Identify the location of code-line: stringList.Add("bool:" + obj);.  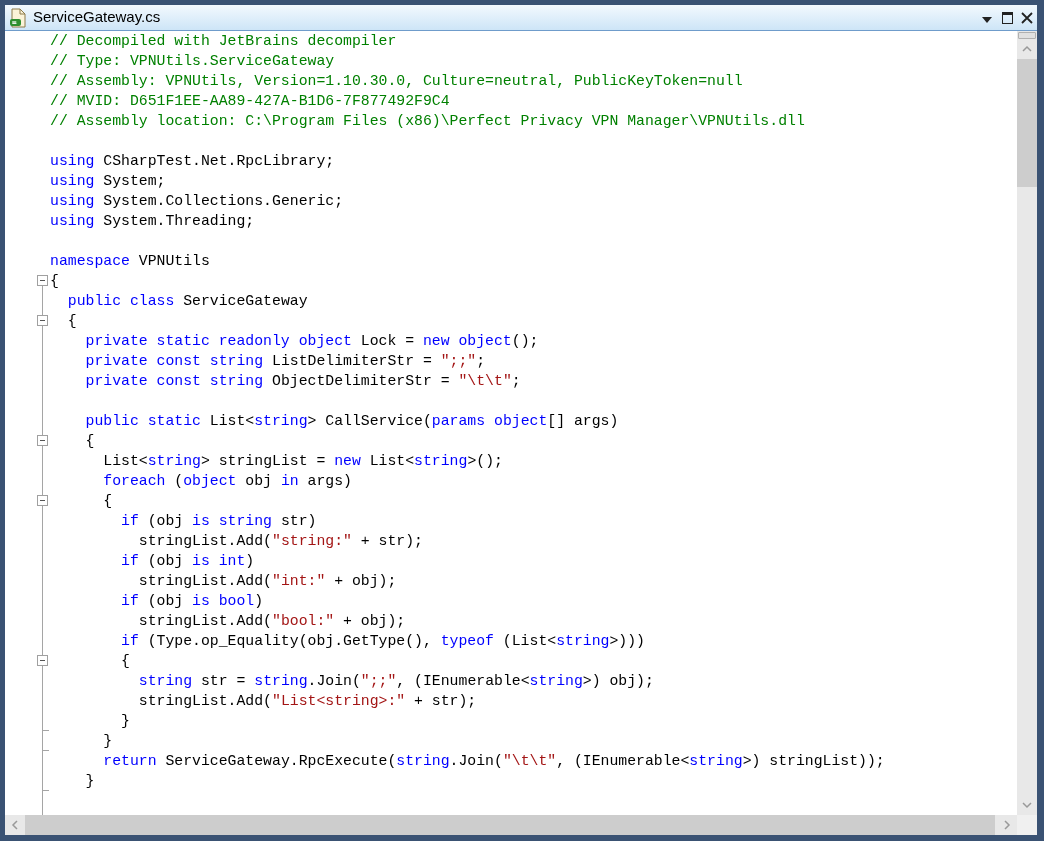
(271, 621).